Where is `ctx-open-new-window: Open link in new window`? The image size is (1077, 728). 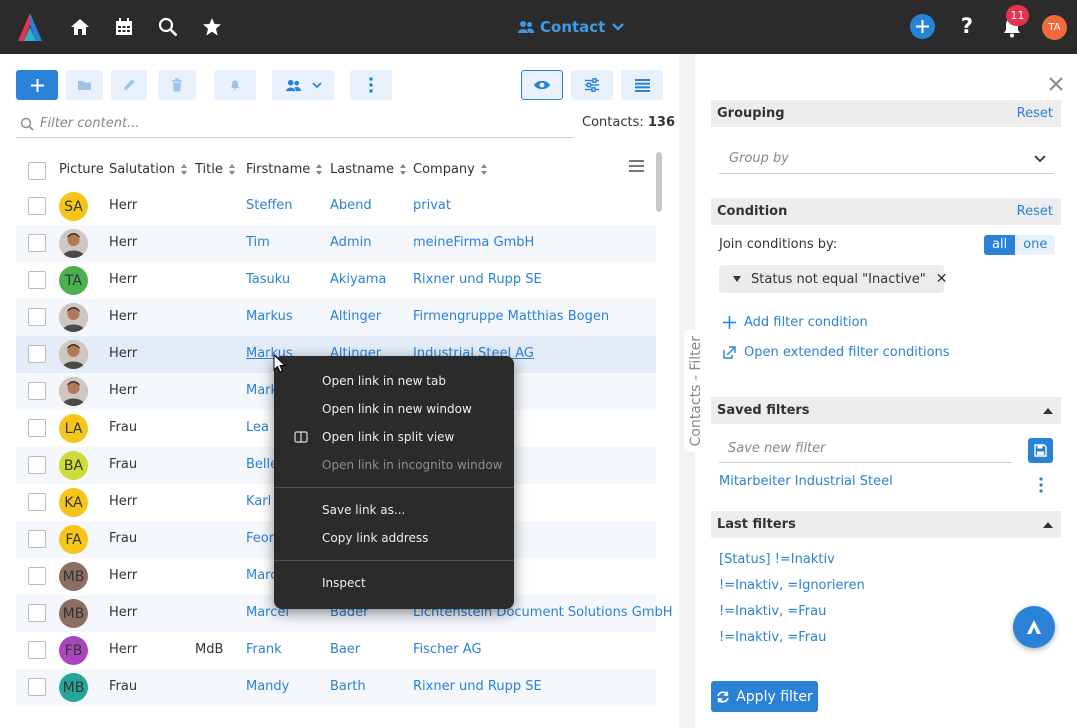 ctx-open-new-window: Open link in new window is located at coordinates (397, 409).